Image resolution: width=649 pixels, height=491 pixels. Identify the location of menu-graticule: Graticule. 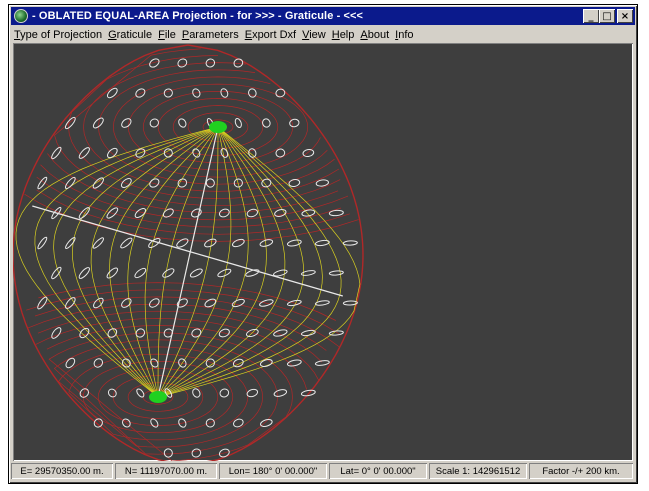
(130, 35).